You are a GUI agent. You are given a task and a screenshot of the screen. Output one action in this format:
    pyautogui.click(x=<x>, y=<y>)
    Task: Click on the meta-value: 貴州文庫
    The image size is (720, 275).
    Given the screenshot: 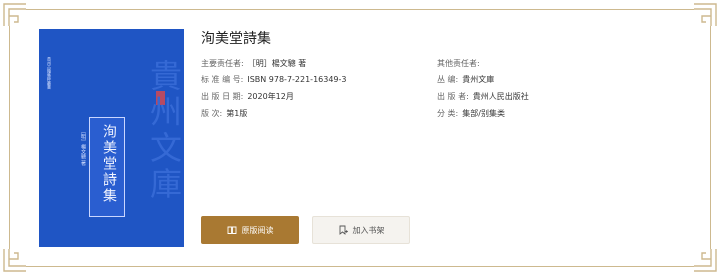 What is the action you would take?
    pyautogui.click(x=478, y=79)
    